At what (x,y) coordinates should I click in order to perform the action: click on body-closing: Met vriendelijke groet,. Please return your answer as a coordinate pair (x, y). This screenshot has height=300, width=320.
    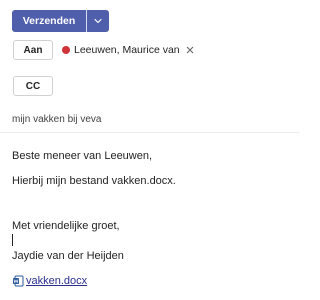
    Looking at the image, I should click on (66, 226).